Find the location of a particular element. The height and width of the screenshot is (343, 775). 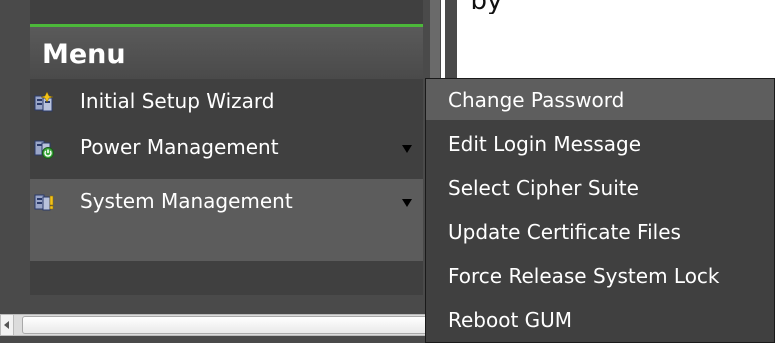

submenu-item-label: Update Certificate Files is located at coordinates (564, 232).